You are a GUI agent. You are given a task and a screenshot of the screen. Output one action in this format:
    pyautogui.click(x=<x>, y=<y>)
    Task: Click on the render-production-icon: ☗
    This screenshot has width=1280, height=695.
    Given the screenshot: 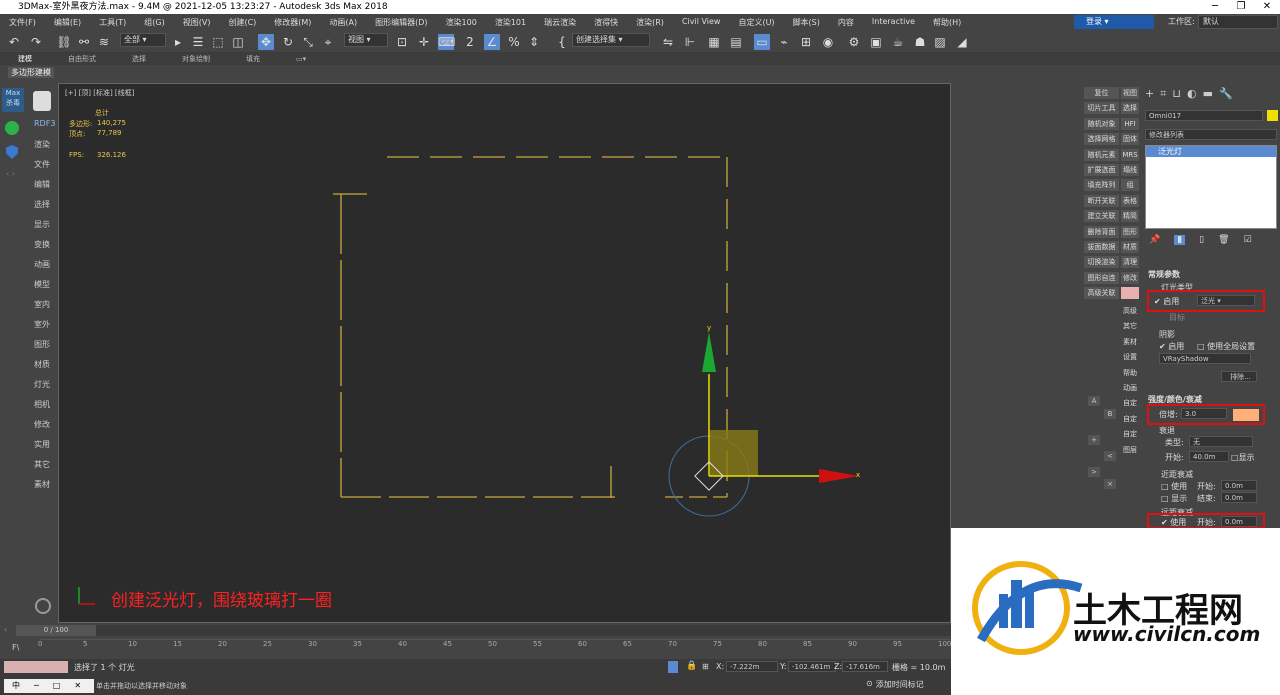 What is the action you would take?
    pyautogui.click(x=920, y=42)
    